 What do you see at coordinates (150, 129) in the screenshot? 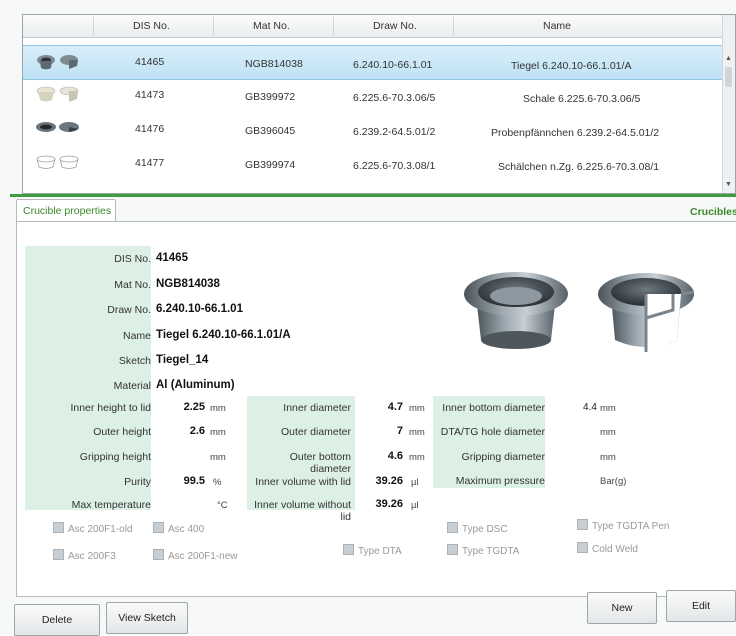
I see `row-dis: 41476` at bounding box center [150, 129].